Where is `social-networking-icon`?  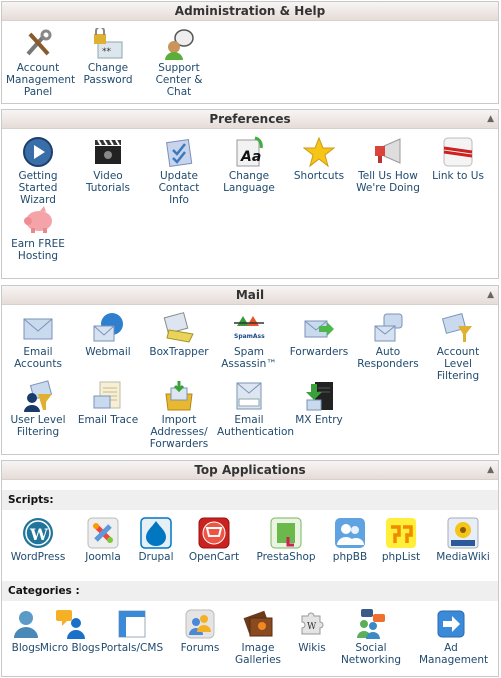
social-networking-icon is located at coordinates (371, 624).